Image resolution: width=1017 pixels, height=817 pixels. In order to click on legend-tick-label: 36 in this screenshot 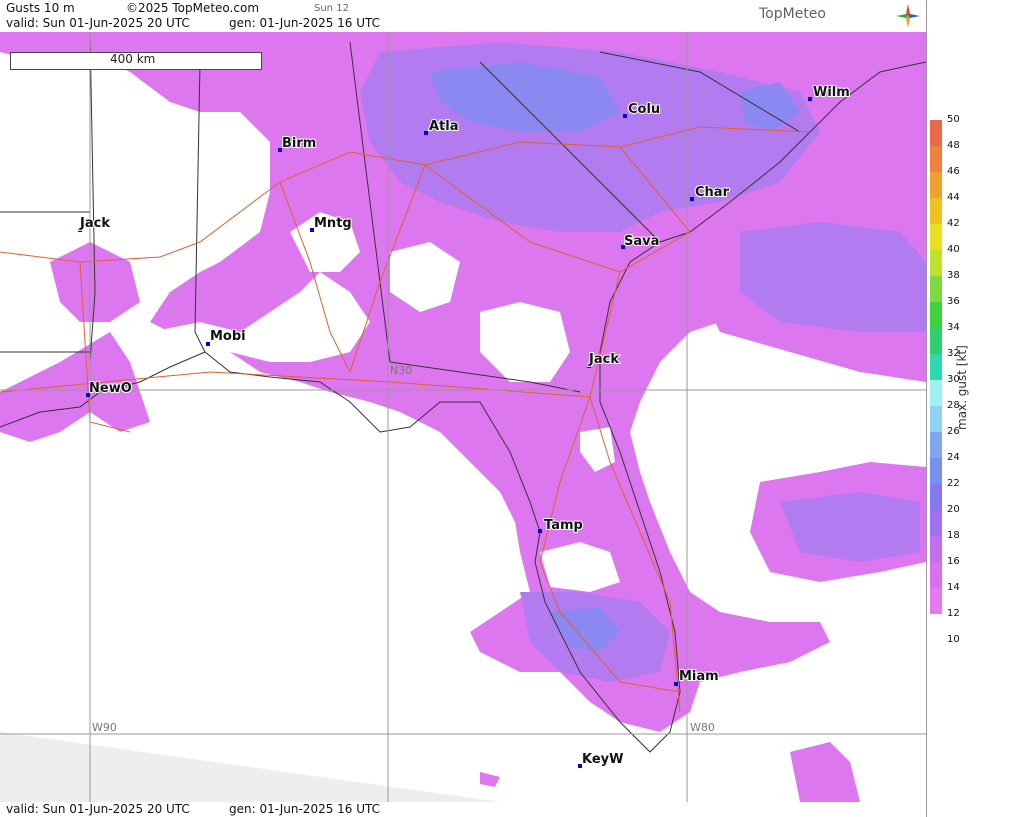, I will do `click(953, 301)`.